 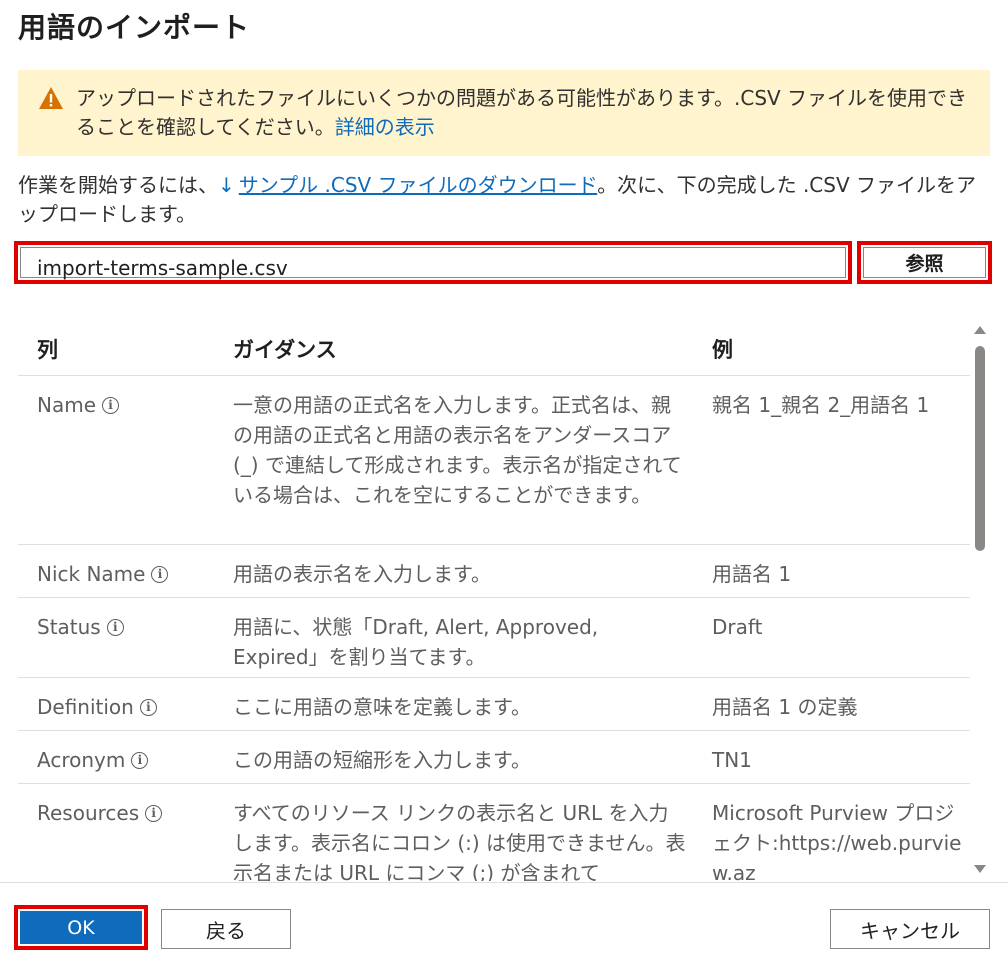 What do you see at coordinates (69, 627) in the screenshot?
I see `row-name: Status` at bounding box center [69, 627].